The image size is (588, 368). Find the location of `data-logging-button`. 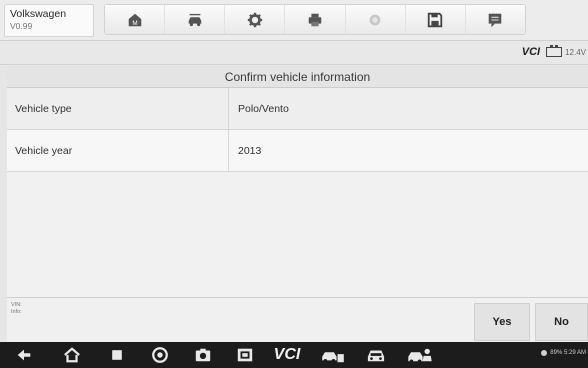

data-logging-button is located at coordinates (495, 19).